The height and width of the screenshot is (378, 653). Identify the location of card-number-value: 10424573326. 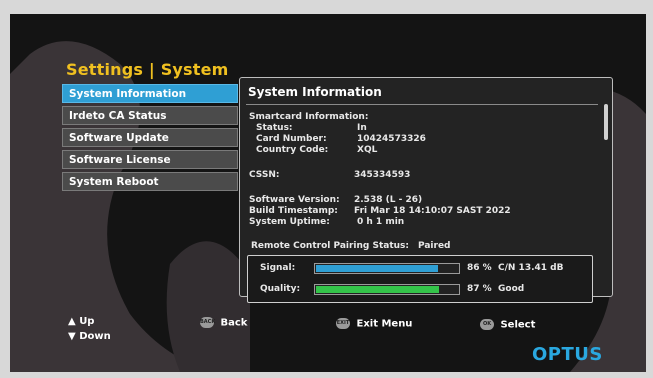
(391, 139).